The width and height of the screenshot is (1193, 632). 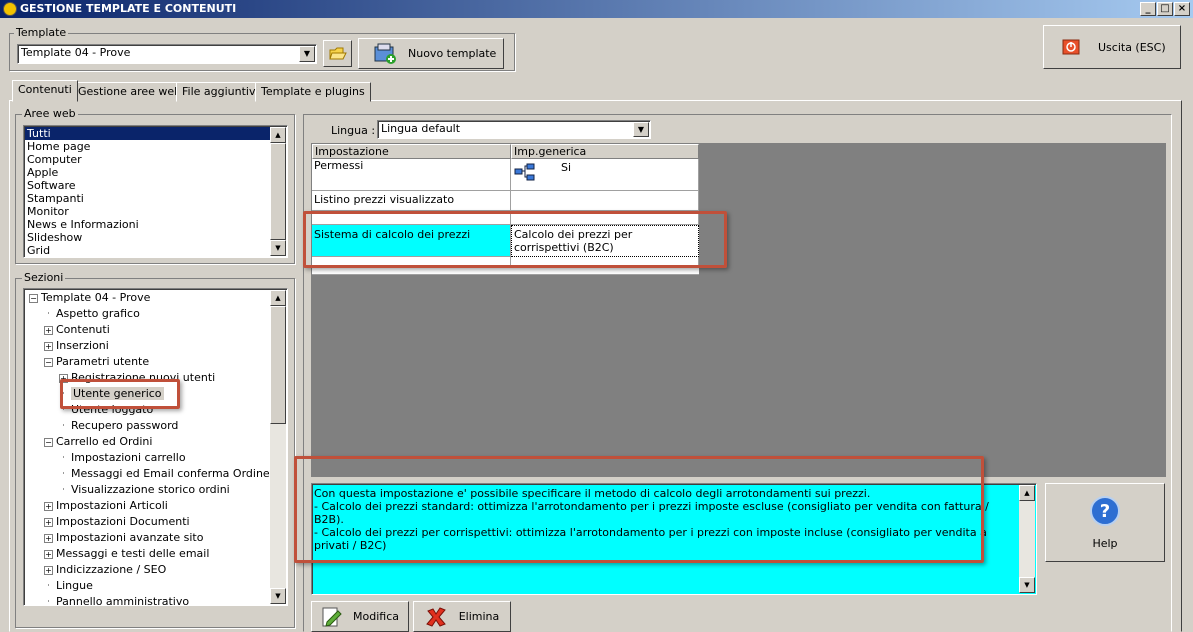 I want to click on tree-node: + Inserzioni, so click(x=148, y=346).